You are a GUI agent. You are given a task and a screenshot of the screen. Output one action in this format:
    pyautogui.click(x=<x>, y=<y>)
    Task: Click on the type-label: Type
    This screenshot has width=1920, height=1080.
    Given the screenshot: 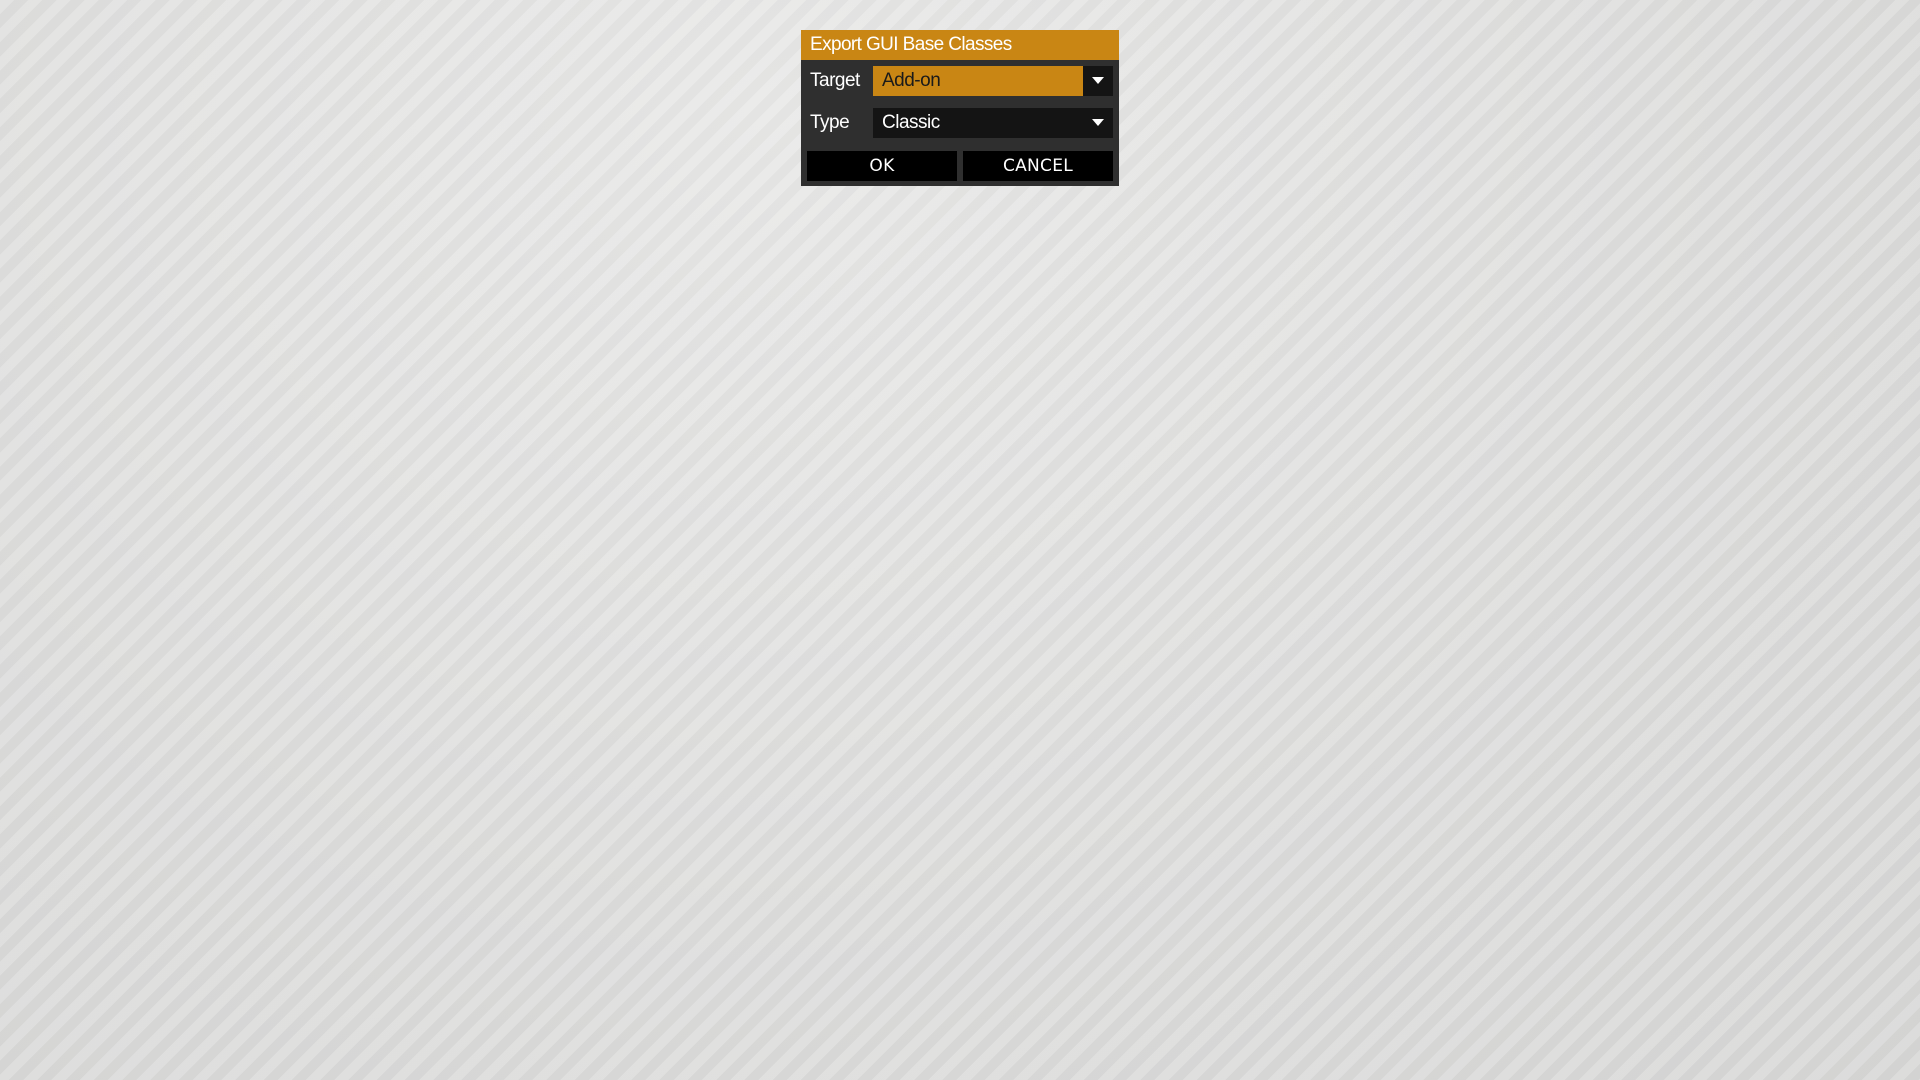 What is the action you would take?
    pyautogui.click(x=830, y=122)
    